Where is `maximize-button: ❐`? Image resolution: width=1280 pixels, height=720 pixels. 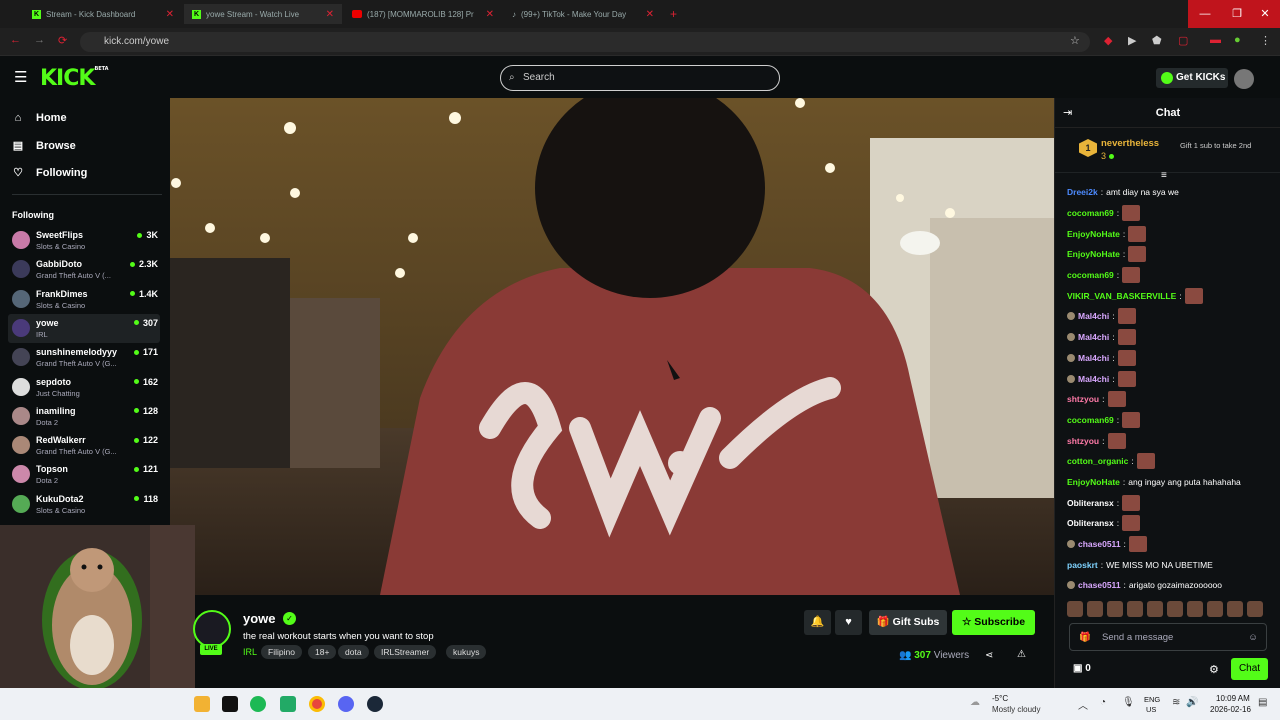
maximize-button: ❐ is located at coordinates (1237, 14).